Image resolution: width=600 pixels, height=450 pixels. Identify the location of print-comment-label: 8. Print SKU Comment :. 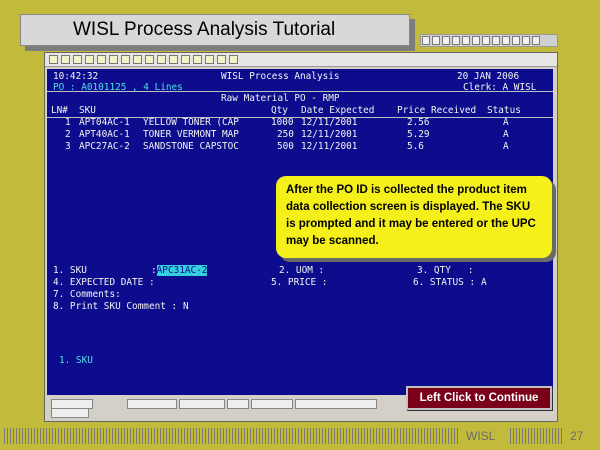
(115, 306).